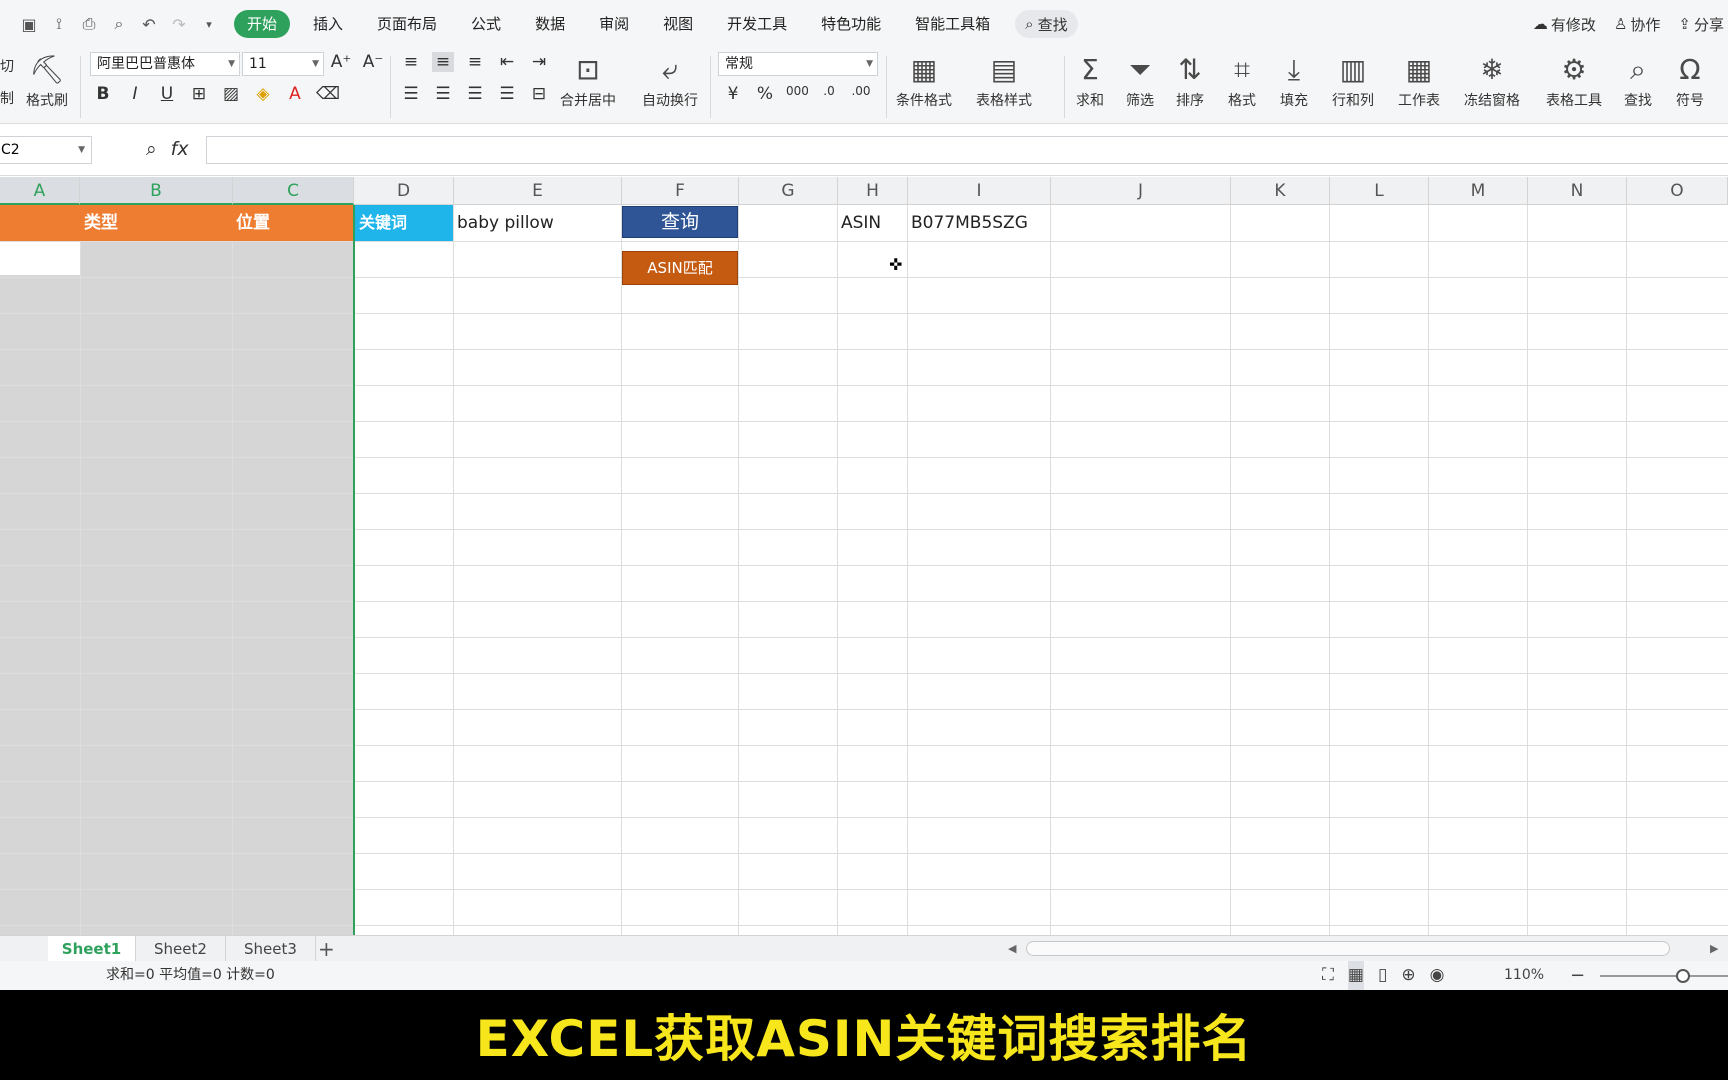 The image size is (1728, 1080). Describe the element at coordinates (1683, 976) in the screenshot. I see `zoom-slider-handle` at that location.